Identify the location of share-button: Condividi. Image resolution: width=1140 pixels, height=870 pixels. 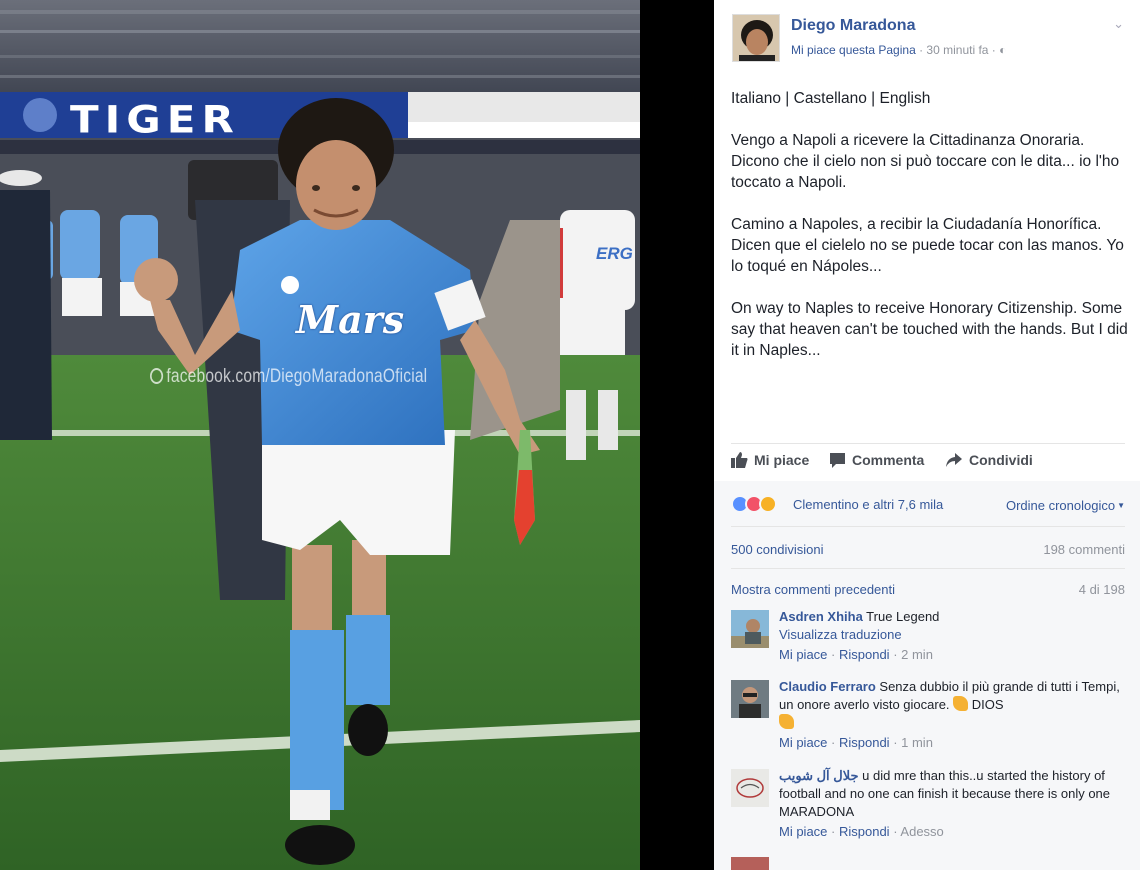
(989, 460).